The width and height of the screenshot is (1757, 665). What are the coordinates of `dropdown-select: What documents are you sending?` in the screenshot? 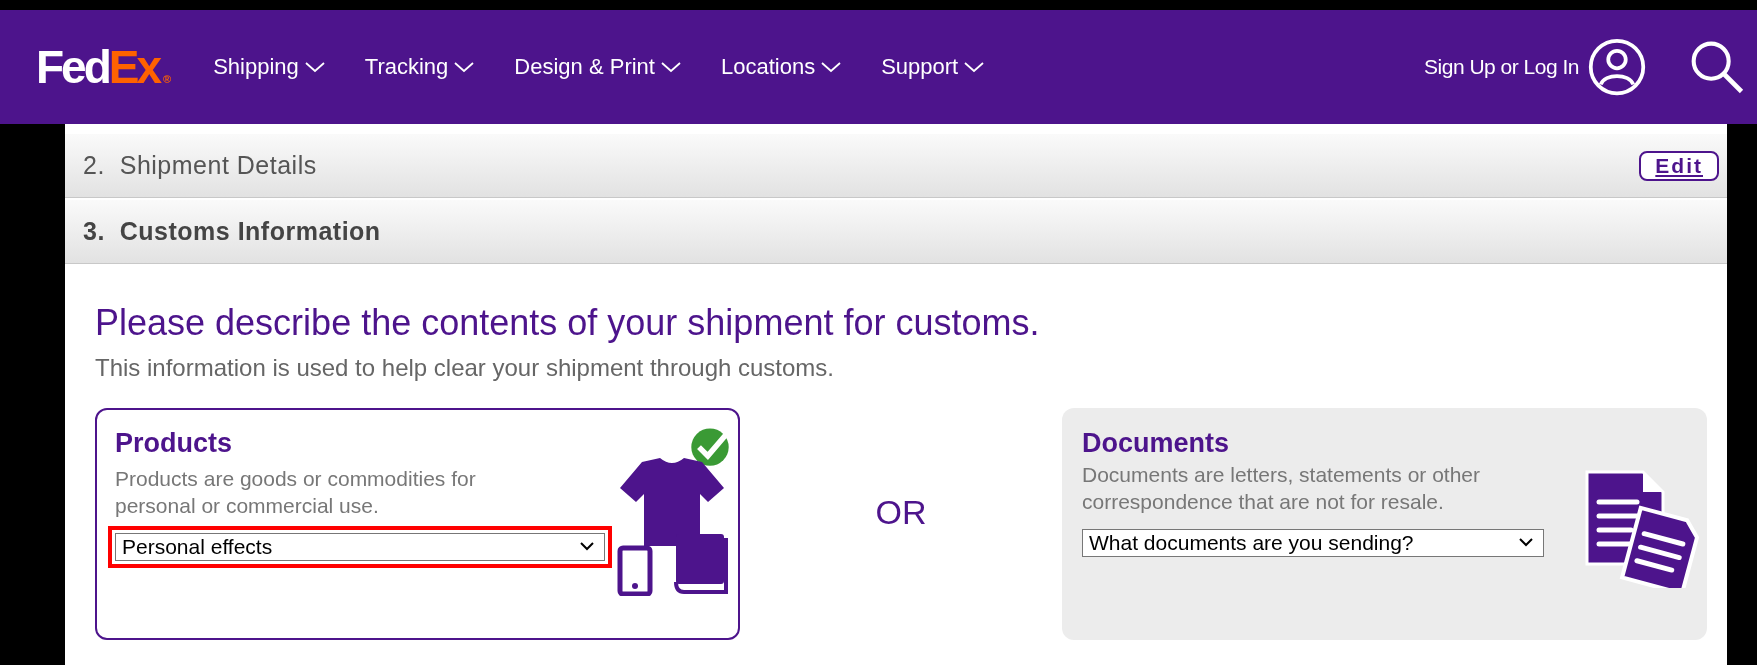 It's located at (1313, 542).